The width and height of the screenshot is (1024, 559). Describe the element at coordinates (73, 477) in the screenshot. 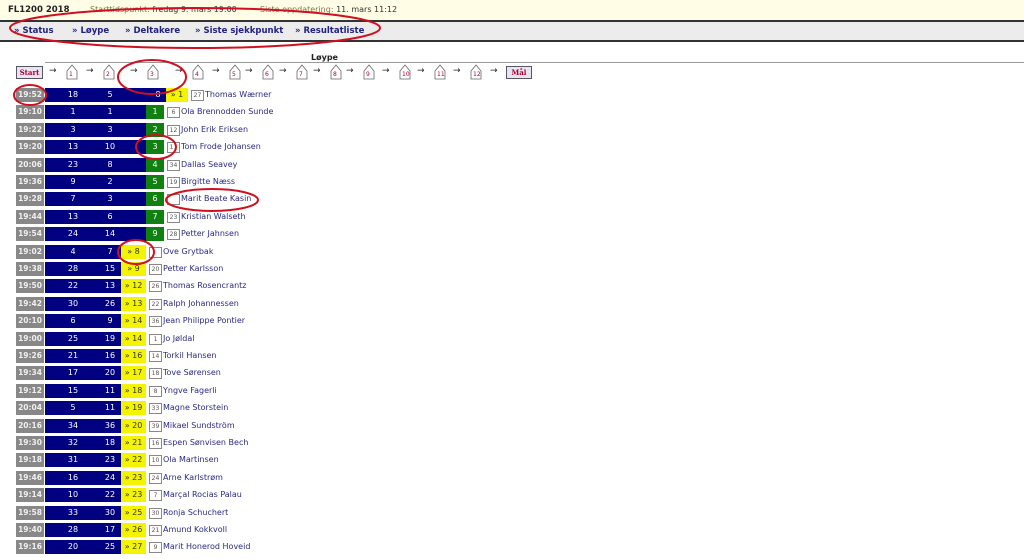

I see `position-a: 16` at that location.